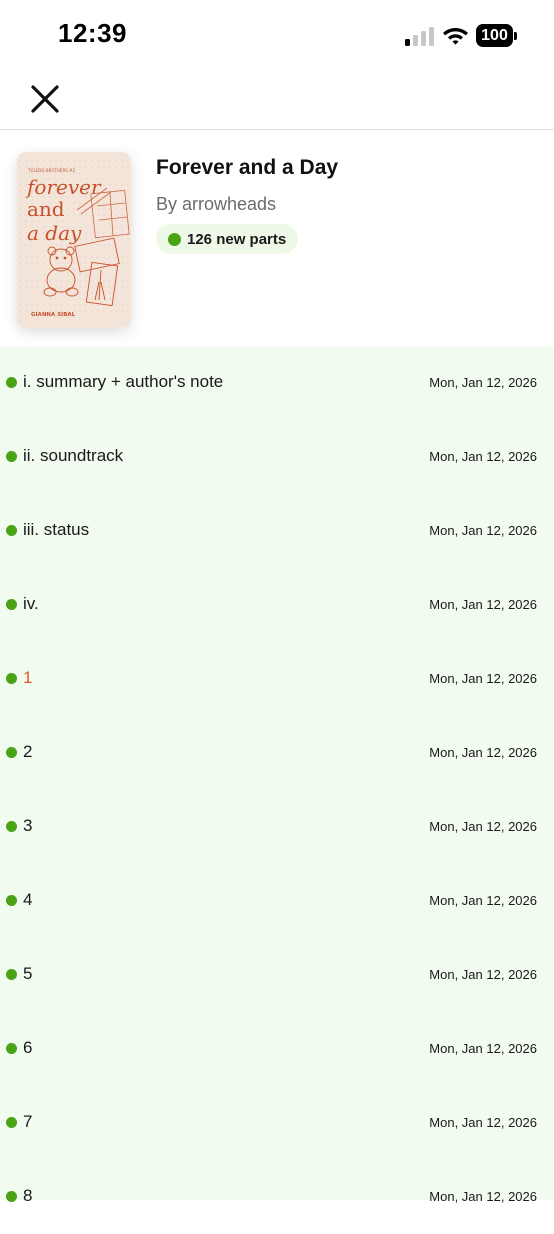 The image size is (554, 1234). I want to click on cover-series-label: TOLEDO BROTHERS #2, so click(51, 170).